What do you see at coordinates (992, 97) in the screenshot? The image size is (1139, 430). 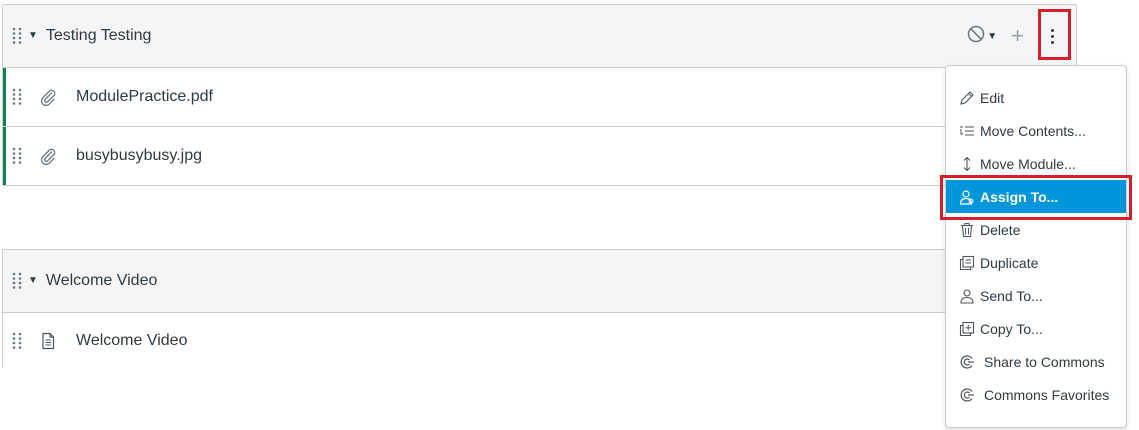 I see `menu-item-label: Edit` at bounding box center [992, 97].